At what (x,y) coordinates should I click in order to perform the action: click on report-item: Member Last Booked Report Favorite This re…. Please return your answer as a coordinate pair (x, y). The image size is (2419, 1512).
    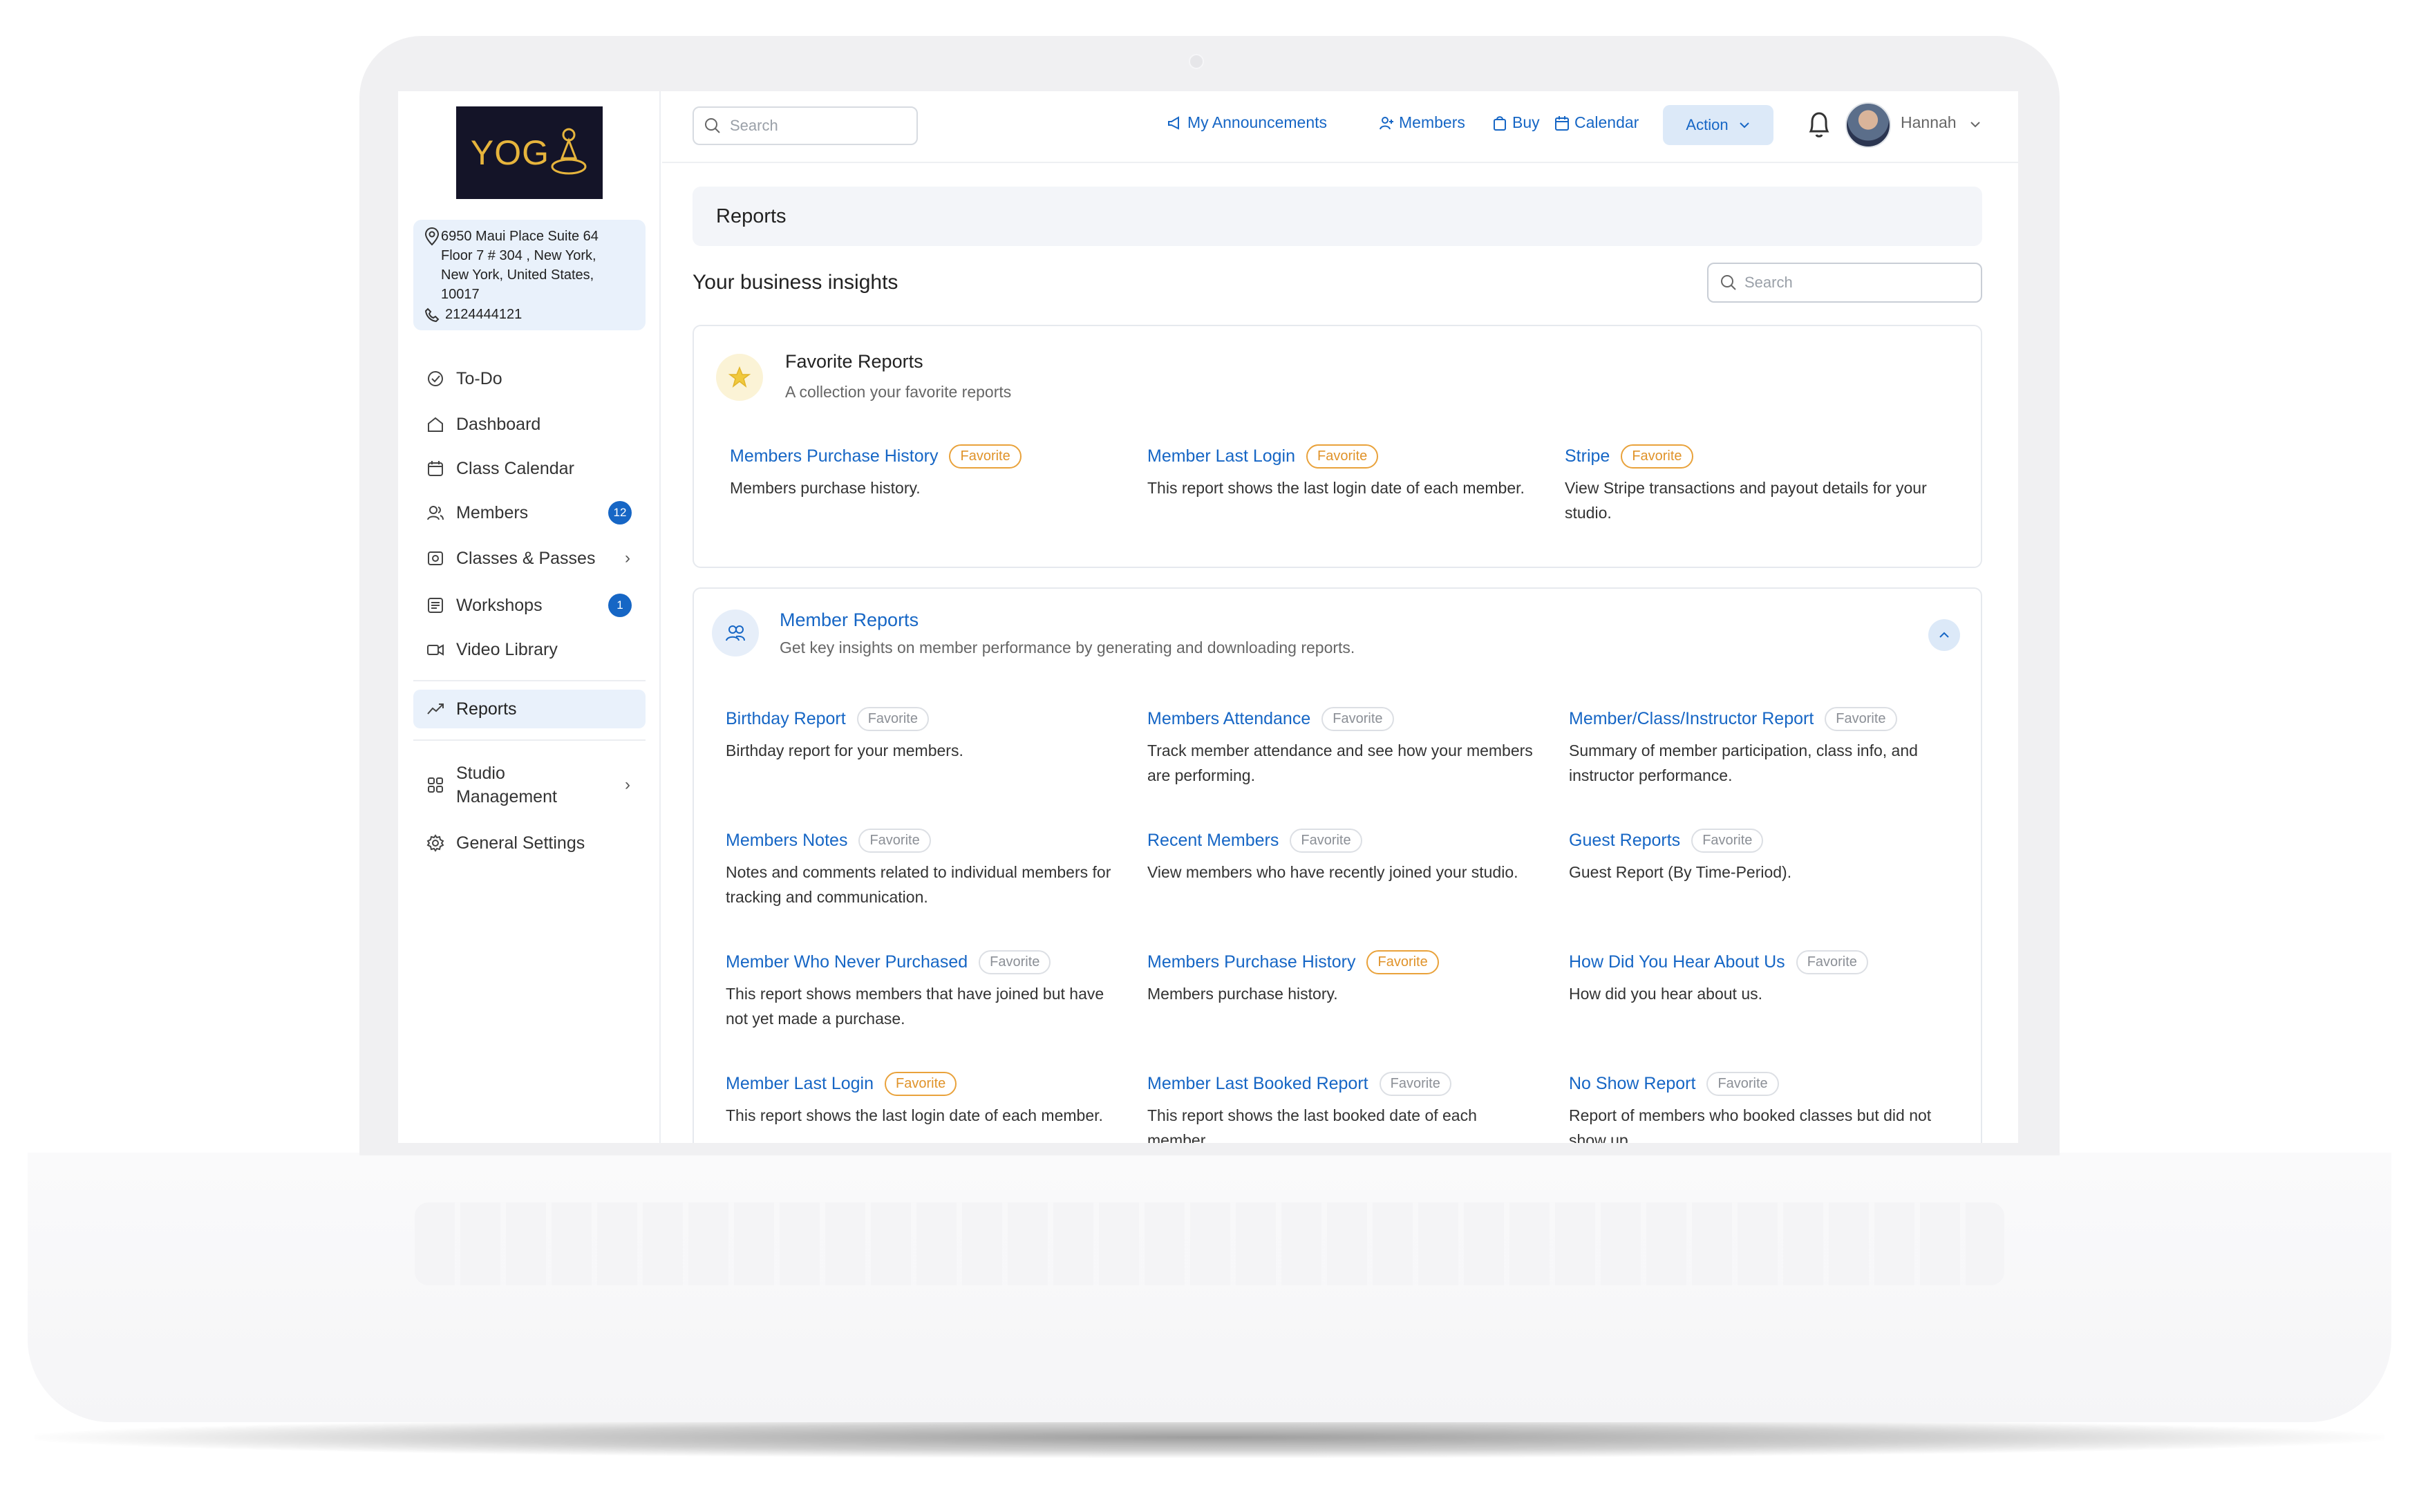
    Looking at the image, I should click on (1344, 1105).